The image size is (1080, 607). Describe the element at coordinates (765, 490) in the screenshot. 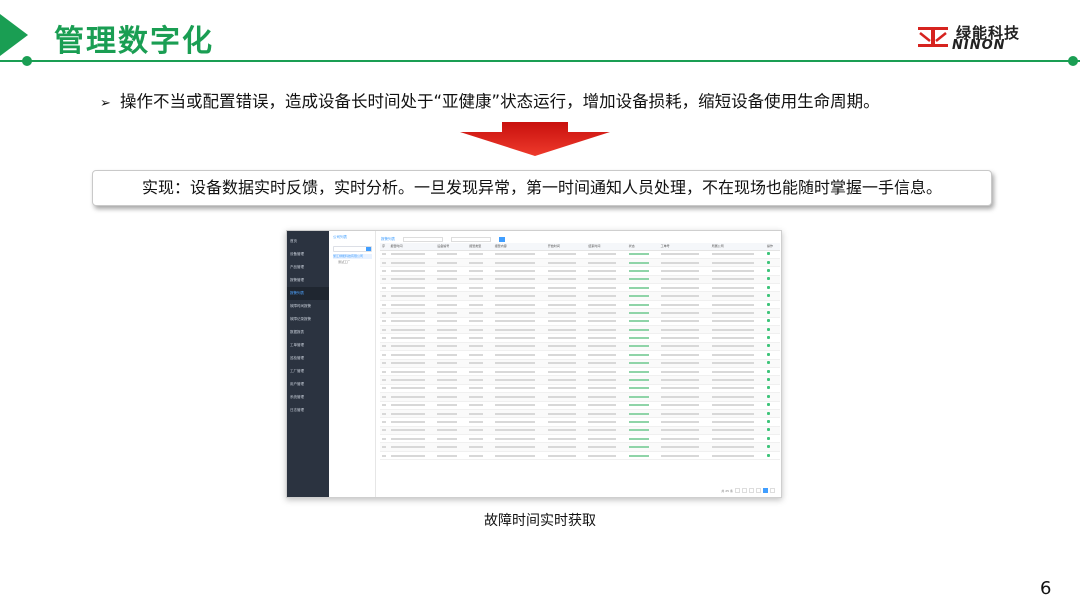

I see `pager-page-current` at that location.